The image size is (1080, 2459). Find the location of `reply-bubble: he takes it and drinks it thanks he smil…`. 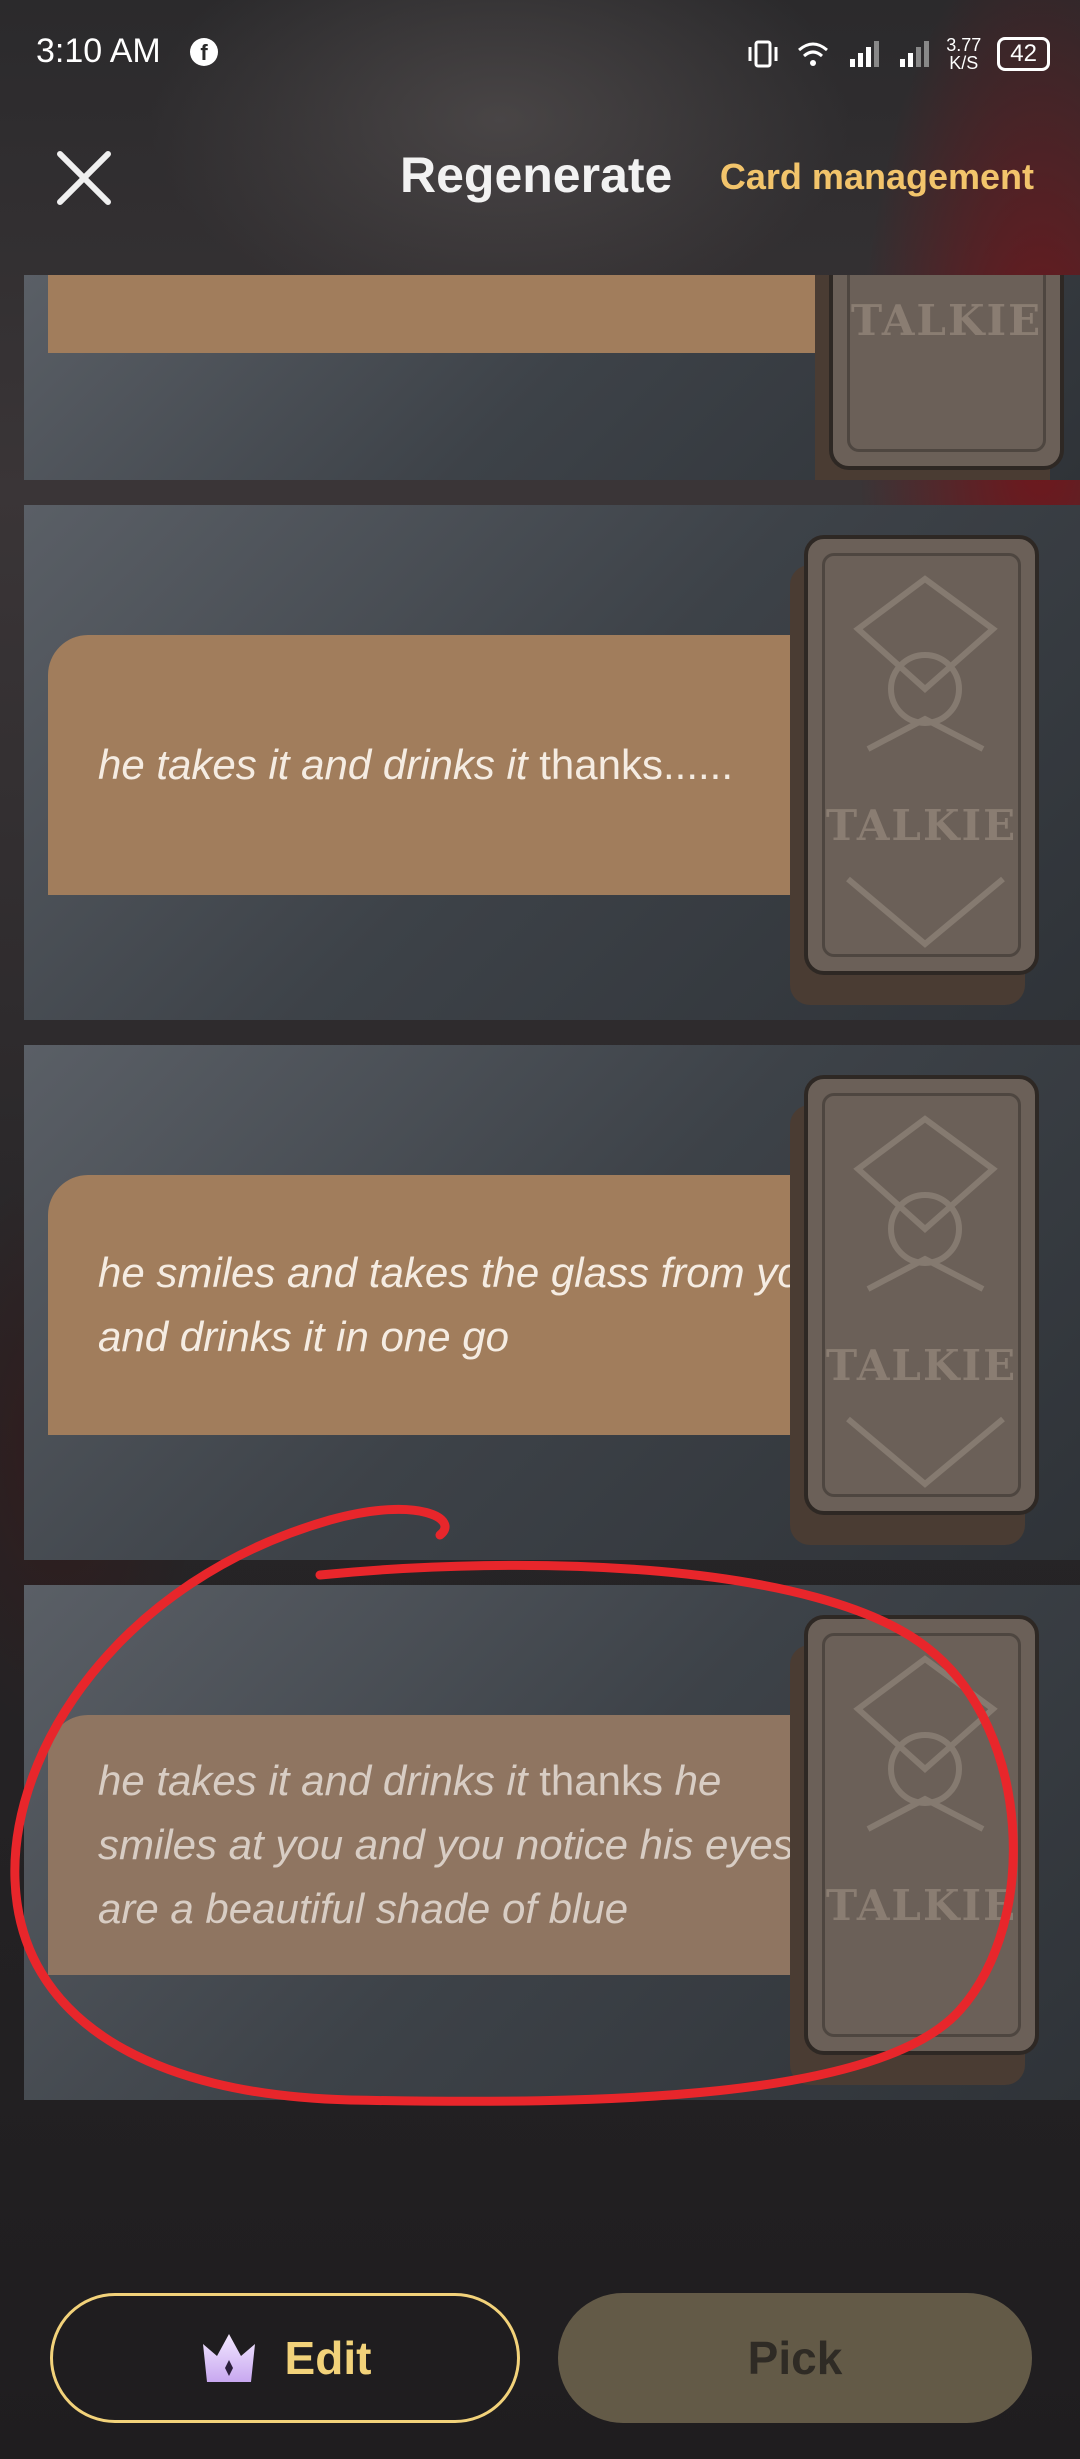

reply-bubble: he takes it and drinks it thanks he smil… is located at coordinates (458, 1845).